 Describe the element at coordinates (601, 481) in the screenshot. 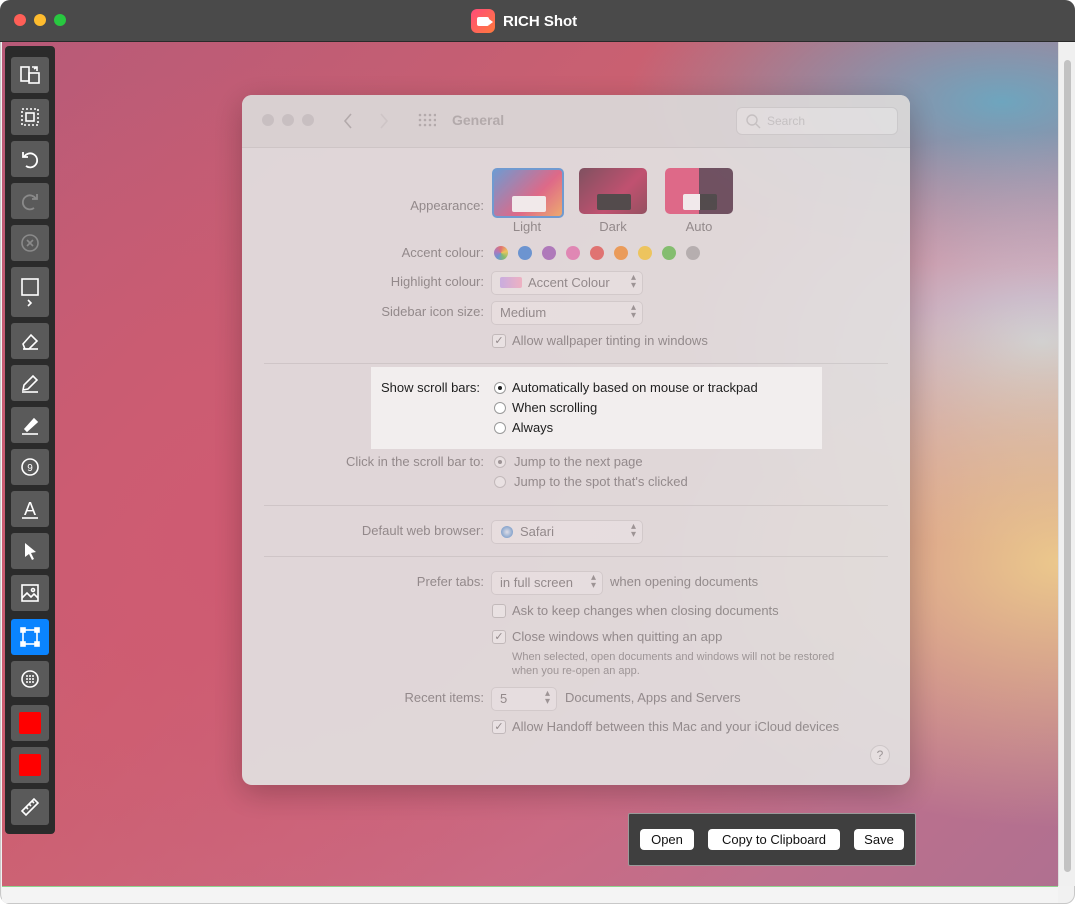

I see `click-scroll-spot-label: Jump to the spot that's clicked` at that location.